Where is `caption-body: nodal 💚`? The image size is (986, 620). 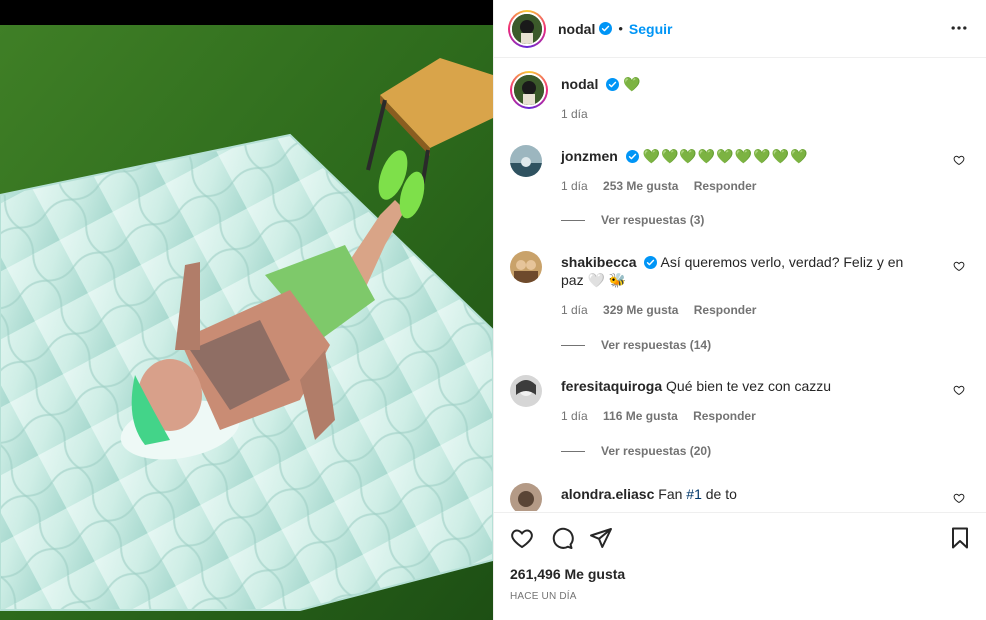 caption-body: nodal 💚 is located at coordinates (741, 84).